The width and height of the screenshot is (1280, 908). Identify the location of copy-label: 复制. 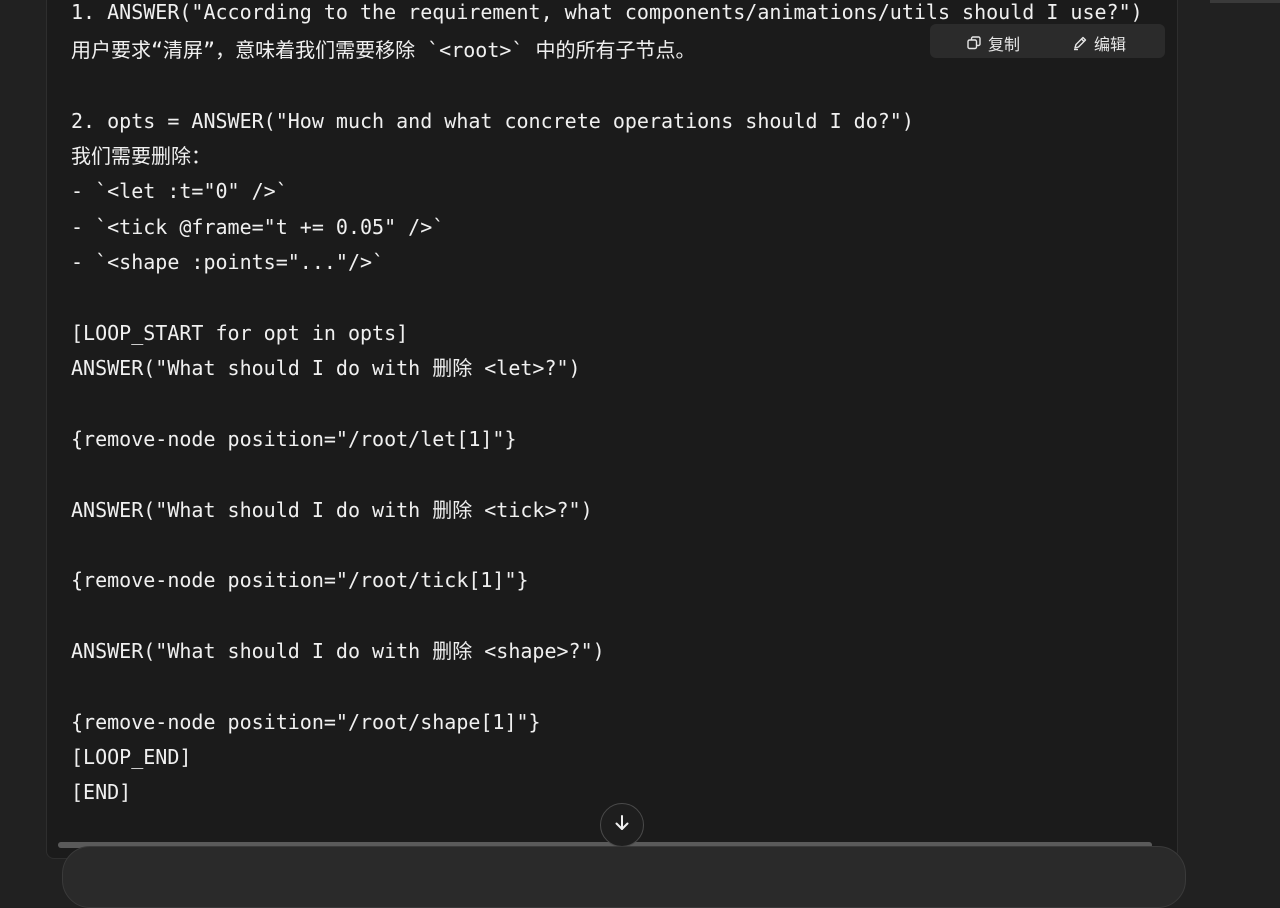
(1004, 44).